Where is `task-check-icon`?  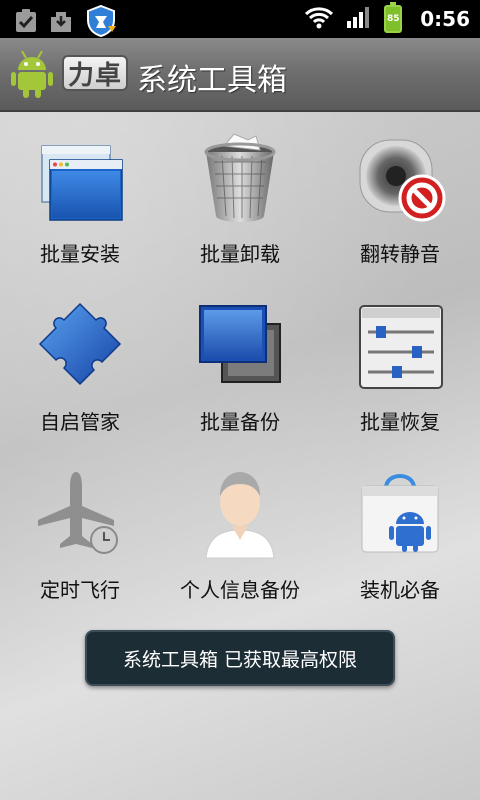 task-check-icon is located at coordinates (26, 23).